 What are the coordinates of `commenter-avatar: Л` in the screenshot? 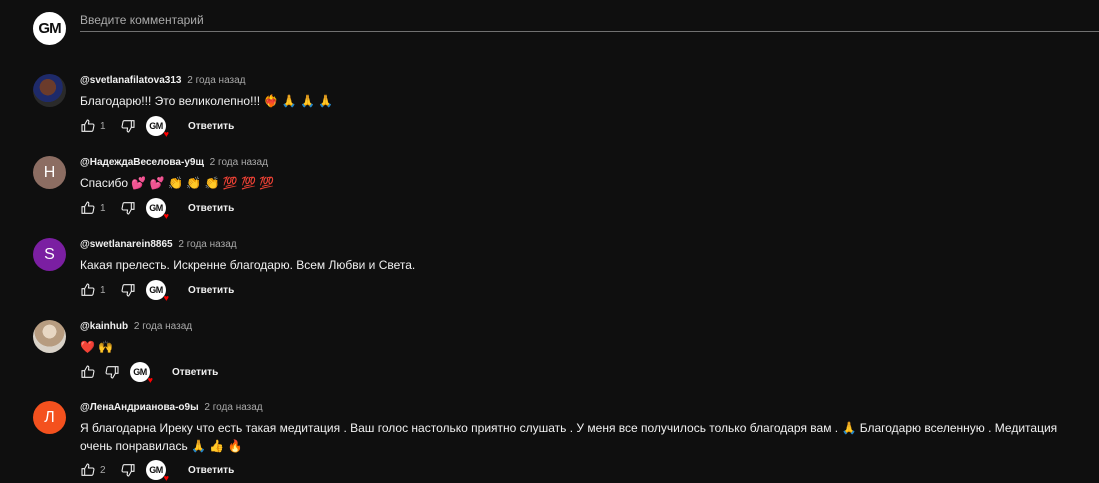 It's located at (49, 417).